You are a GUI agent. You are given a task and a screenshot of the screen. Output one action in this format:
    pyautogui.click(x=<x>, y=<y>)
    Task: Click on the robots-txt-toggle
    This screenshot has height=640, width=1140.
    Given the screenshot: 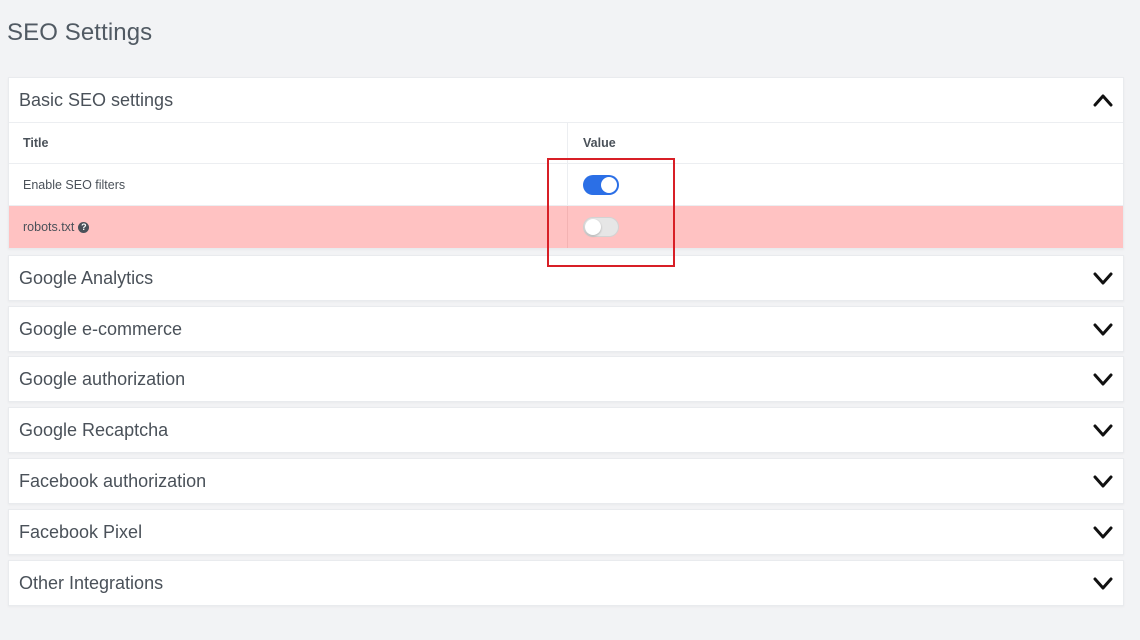 What is the action you would take?
    pyautogui.click(x=601, y=227)
    